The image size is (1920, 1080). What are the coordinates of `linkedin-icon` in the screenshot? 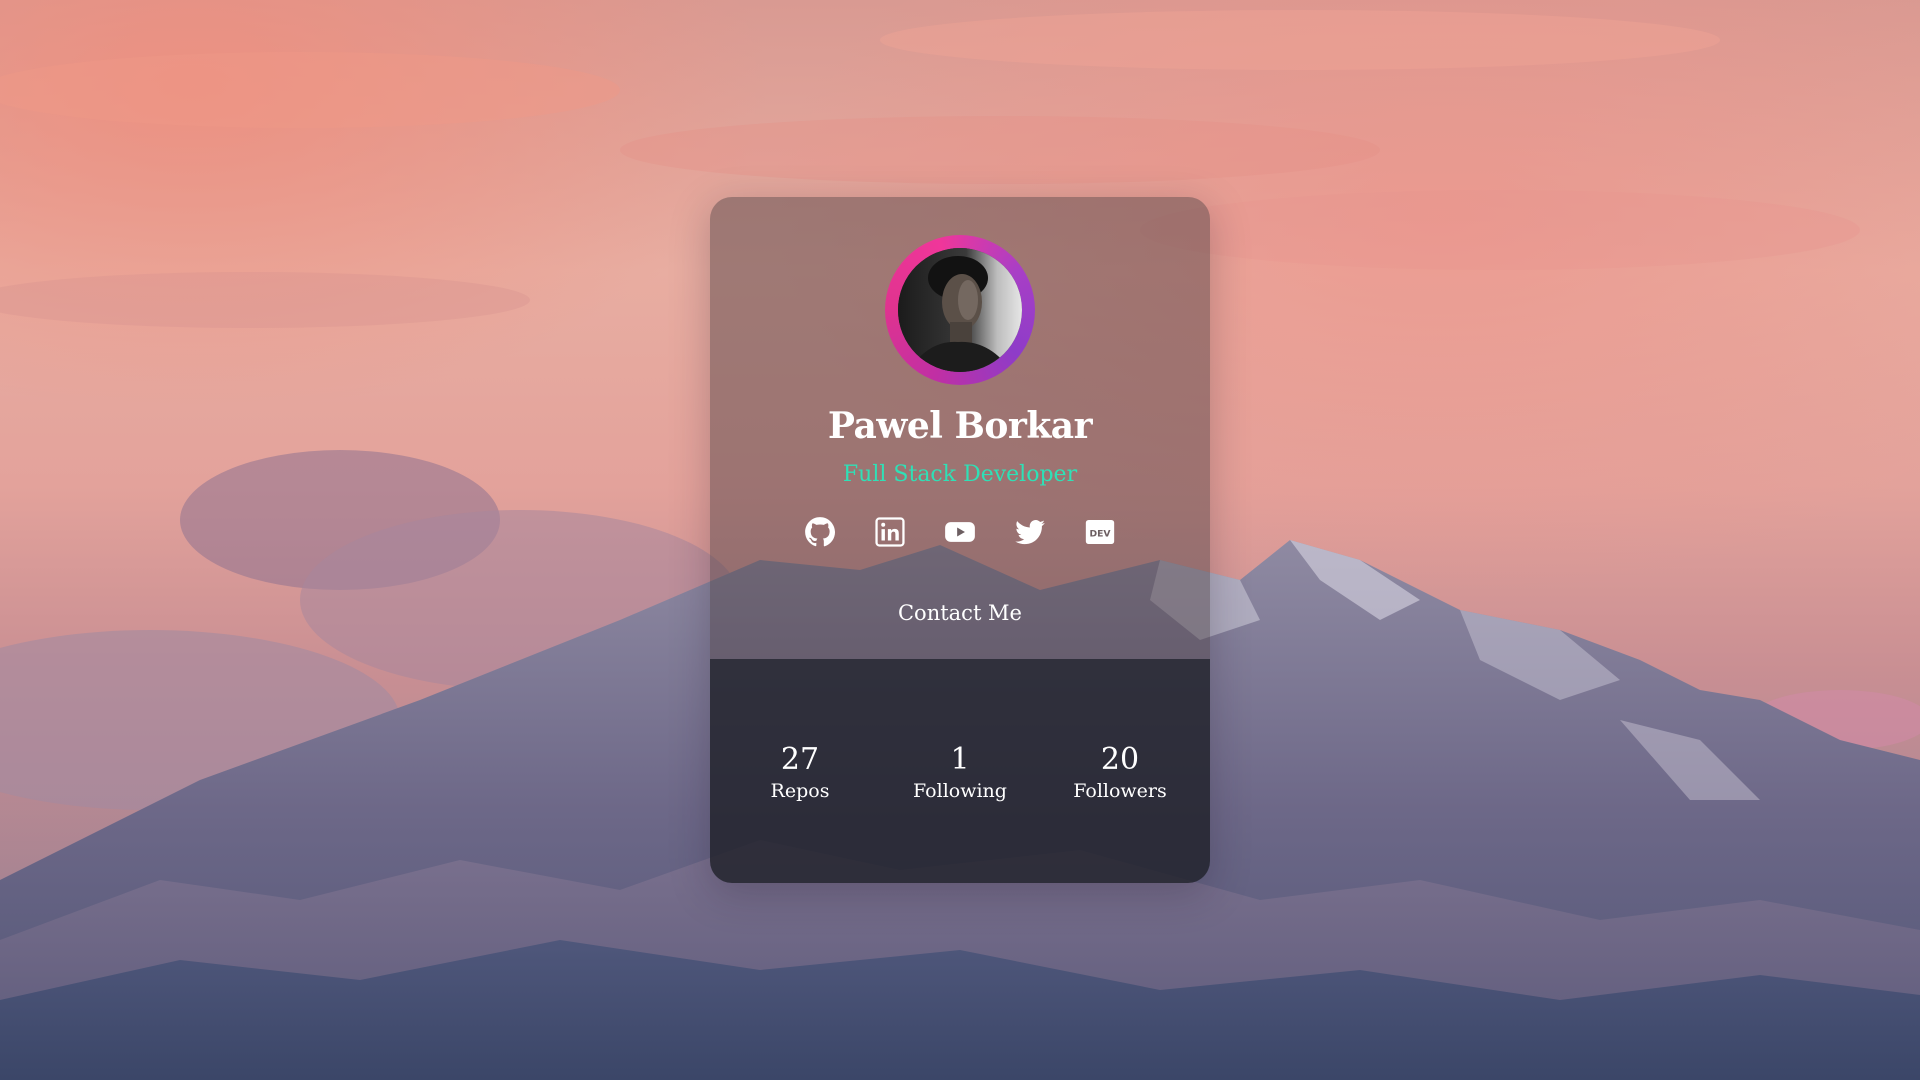 It's located at (890, 532).